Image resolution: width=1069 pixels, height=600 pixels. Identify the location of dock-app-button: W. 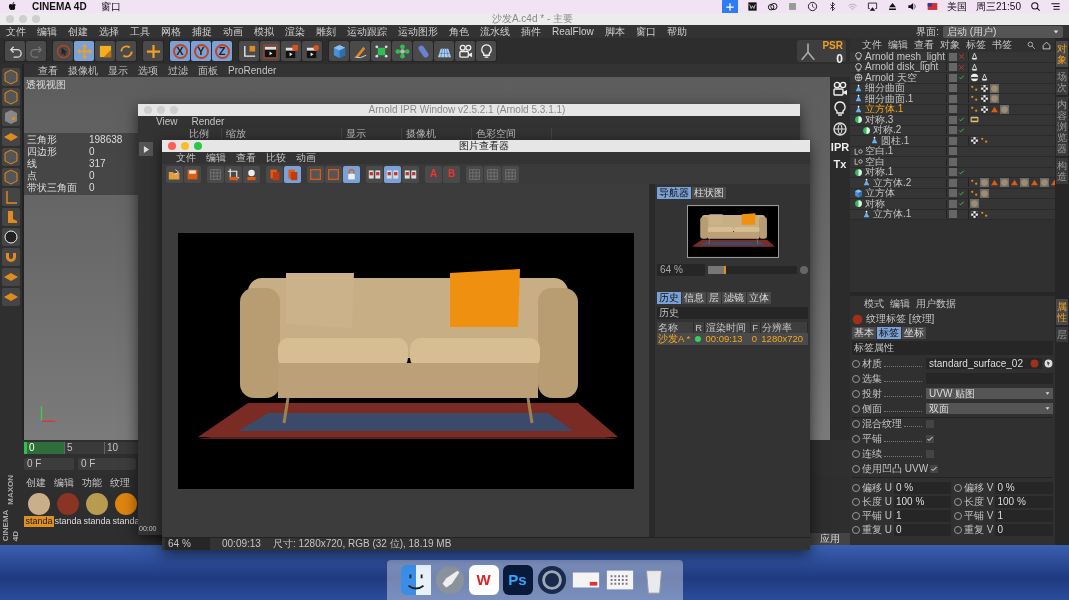
(483, 580).